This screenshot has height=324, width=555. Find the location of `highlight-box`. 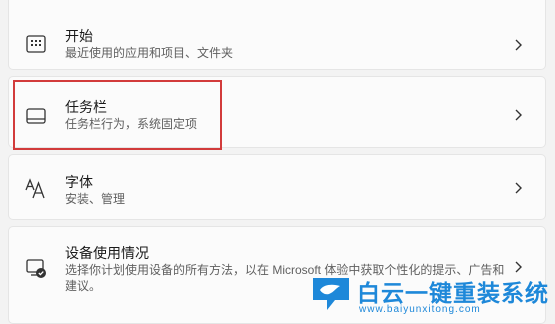

highlight-box is located at coordinates (117, 115).